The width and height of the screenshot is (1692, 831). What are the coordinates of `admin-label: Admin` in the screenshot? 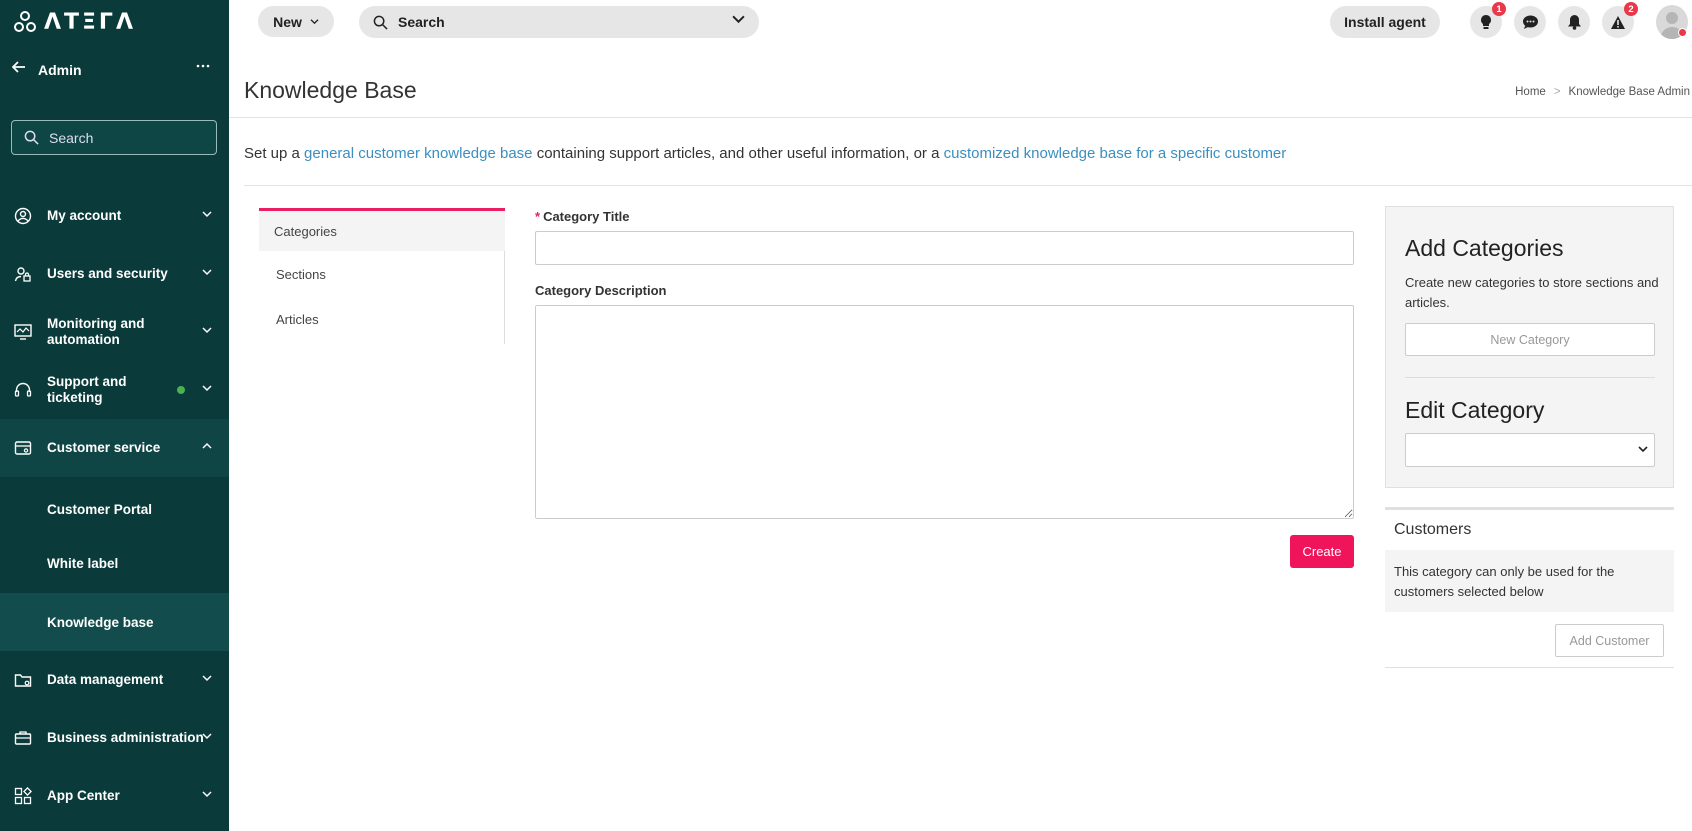 It's located at (60, 70).